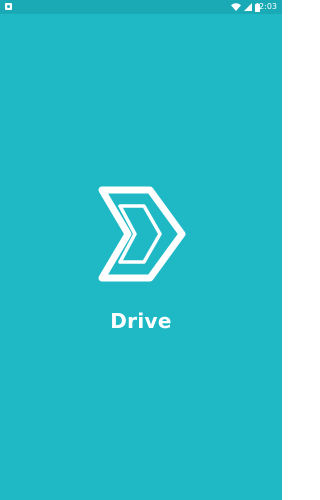 The image size is (320, 500). I want to click on app-name: Drive, so click(141, 321).